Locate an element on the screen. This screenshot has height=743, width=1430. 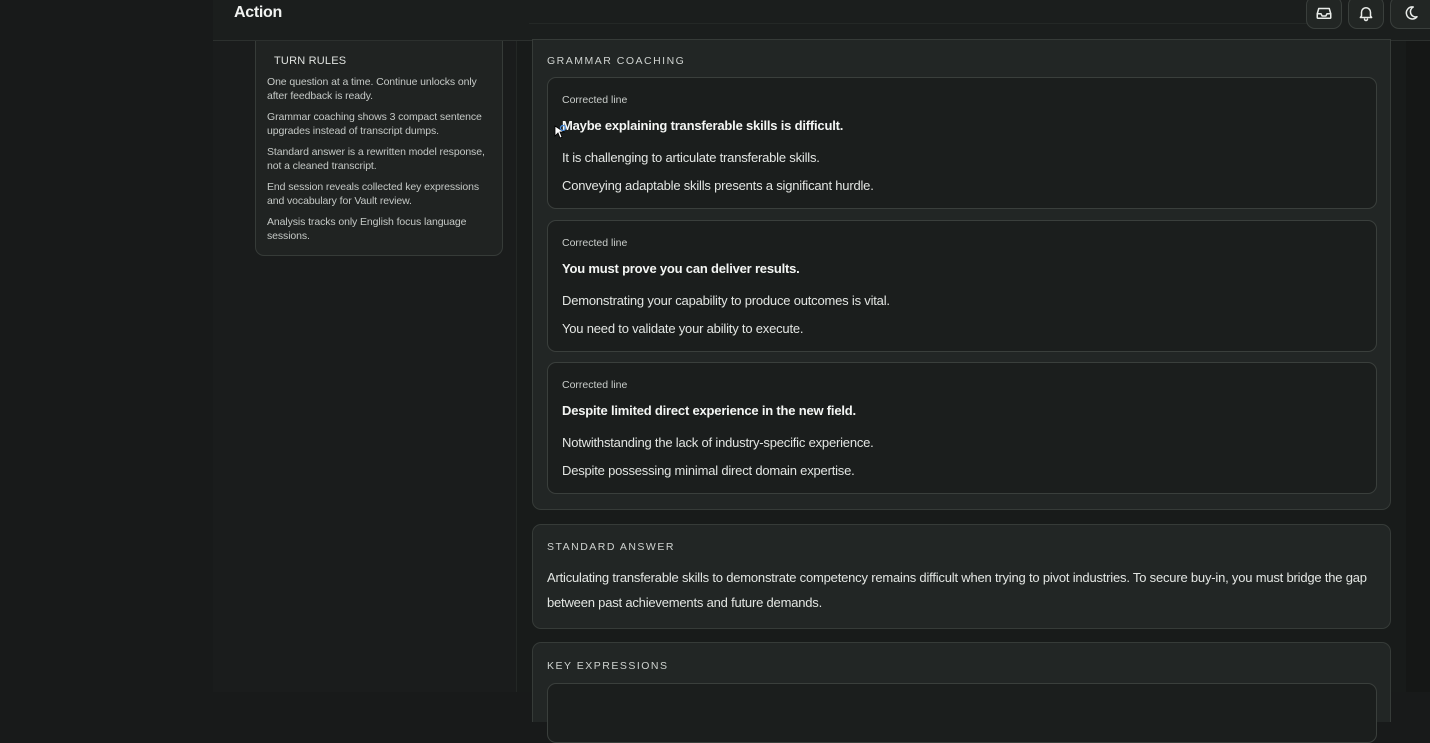
key-expressions-section: KEY EXPRESSIONS is located at coordinates (961, 692).